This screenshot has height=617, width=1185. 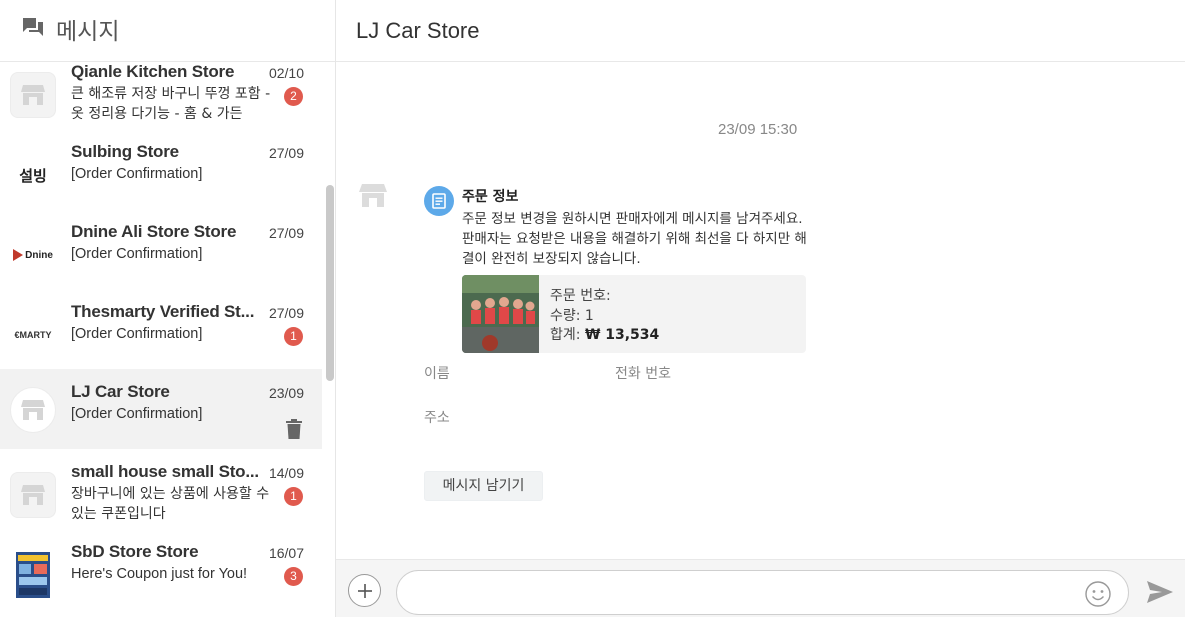 I want to click on attach-button, so click(x=364, y=590).